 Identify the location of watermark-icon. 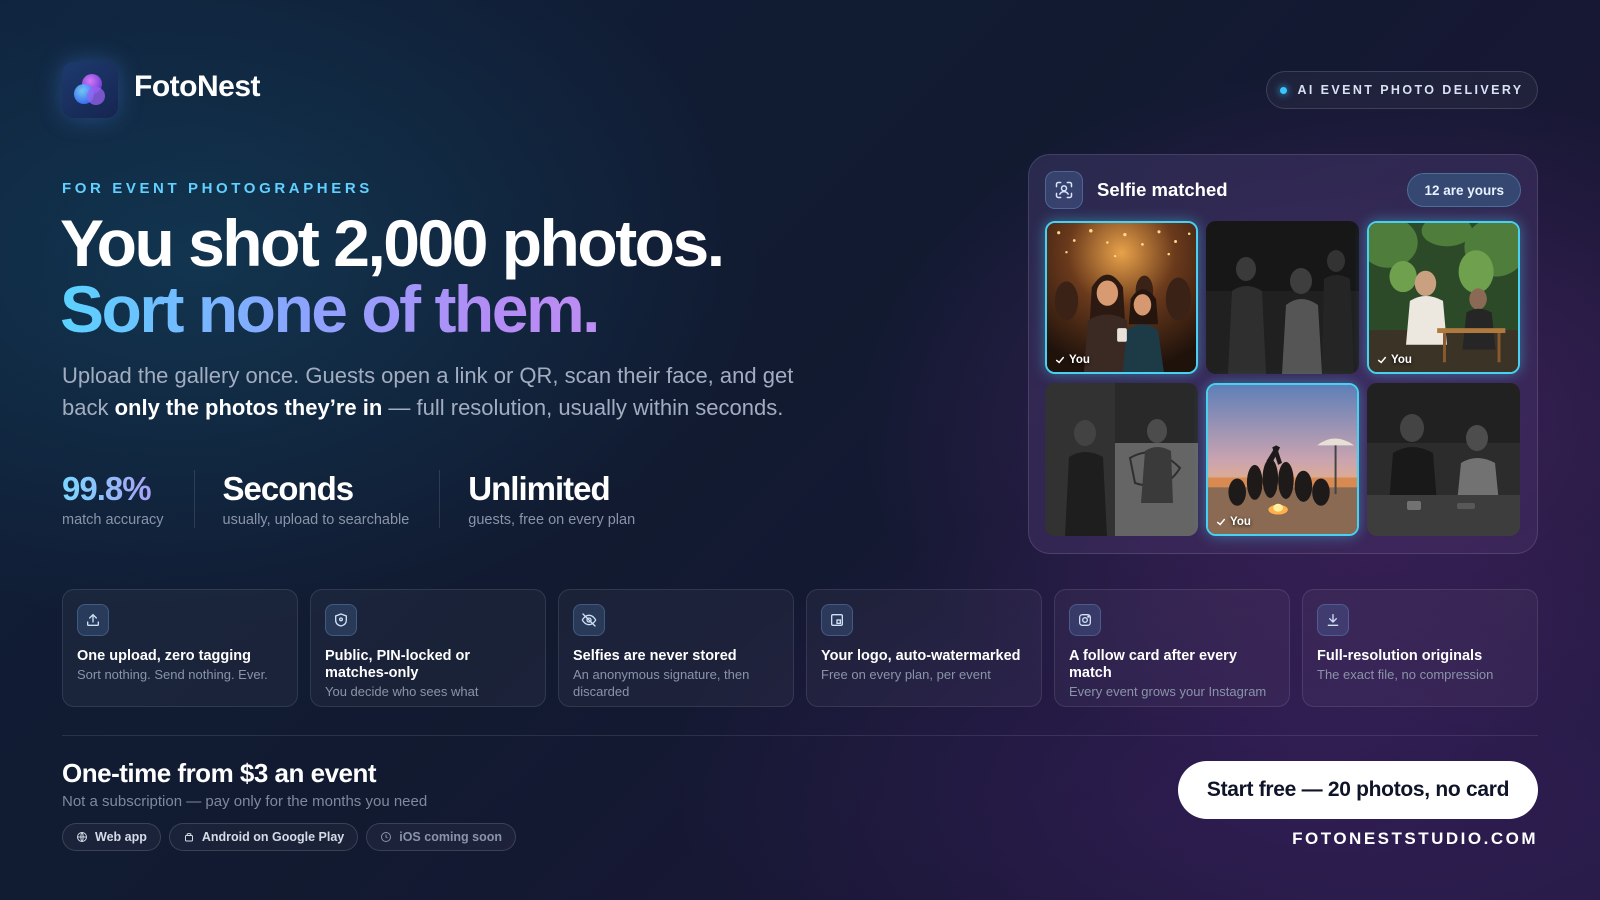
(837, 620).